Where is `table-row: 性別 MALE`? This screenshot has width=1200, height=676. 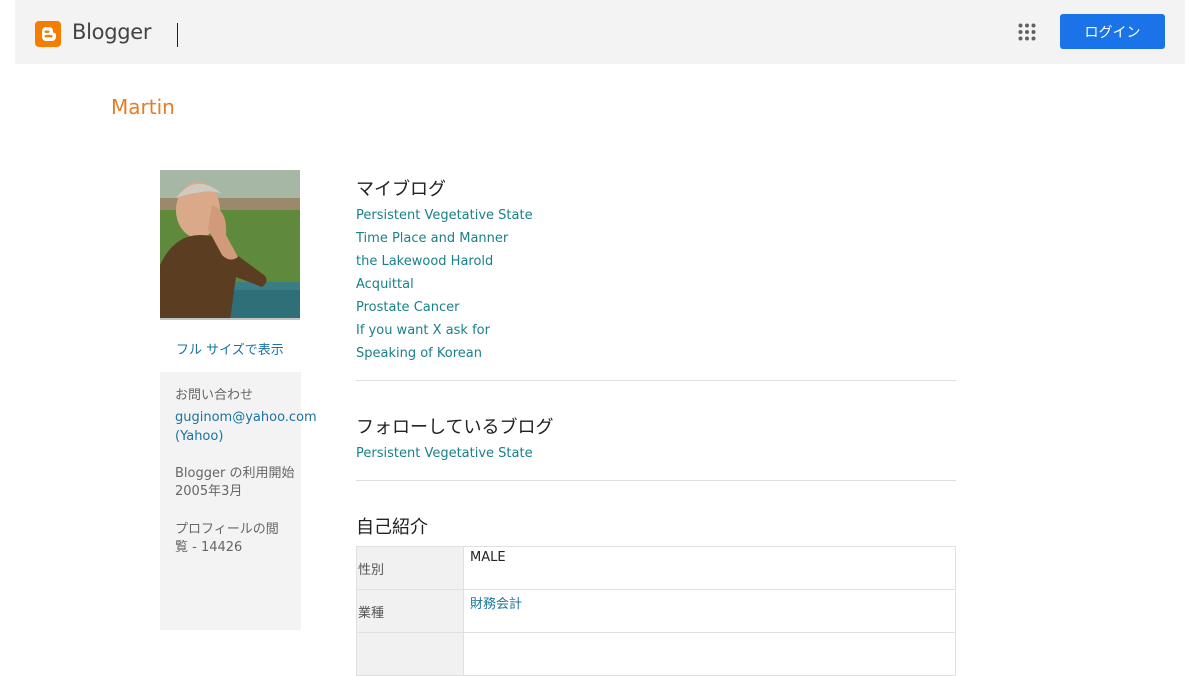 table-row: 性別 MALE is located at coordinates (656, 568).